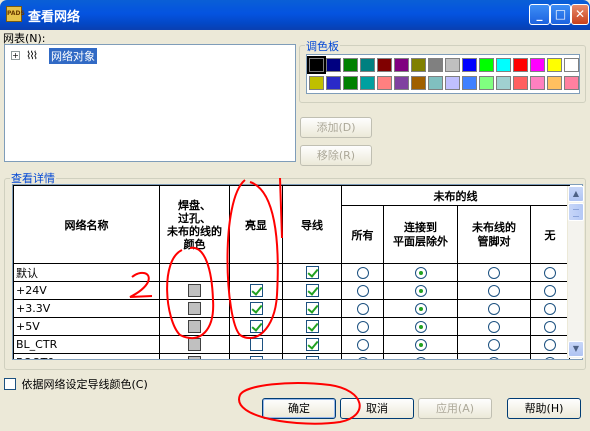  What do you see at coordinates (580, 14) in the screenshot?
I see `close-button: ✕` at bounding box center [580, 14].